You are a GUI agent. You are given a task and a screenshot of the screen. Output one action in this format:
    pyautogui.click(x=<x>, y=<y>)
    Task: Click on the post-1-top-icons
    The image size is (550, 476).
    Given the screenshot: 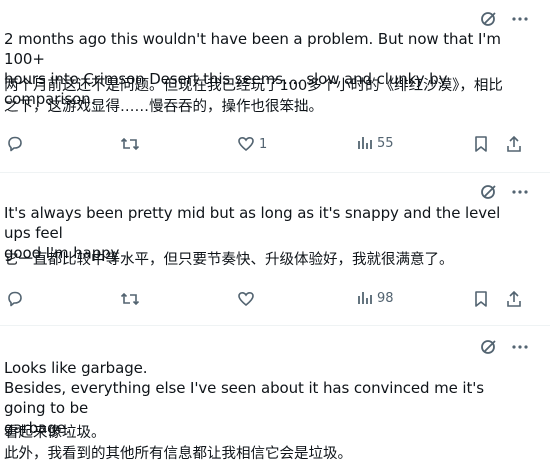 What is the action you would take?
    pyautogui.click(x=504, y=19)
    